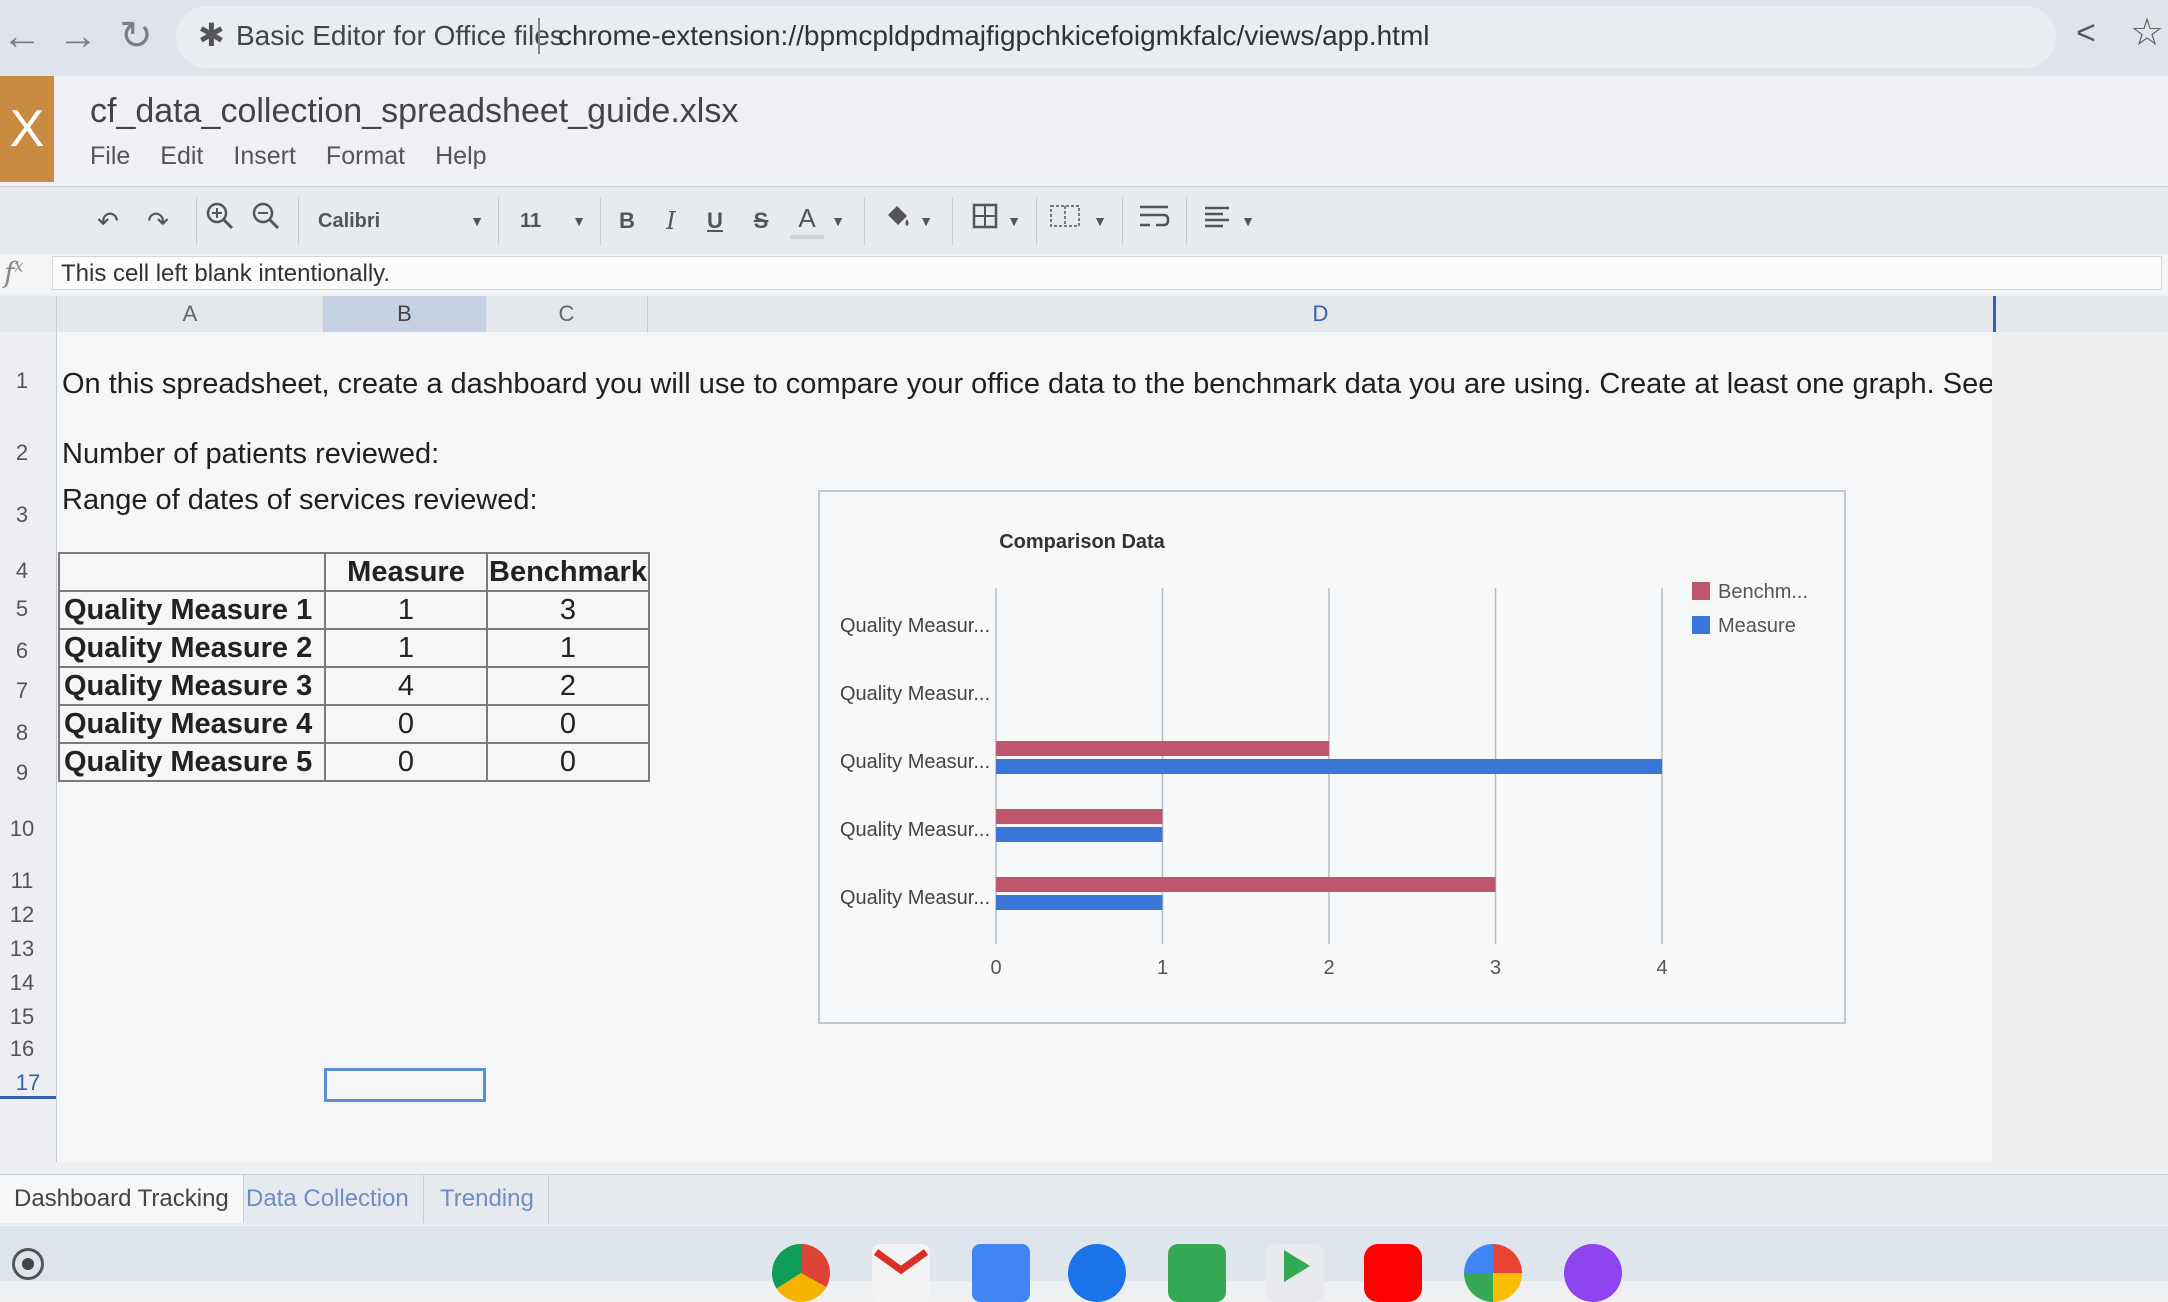  What do you see at coordinates (1593, 1273) in the screenshot?
I see `assistant-icon` at bounding box center [1593, 1273].